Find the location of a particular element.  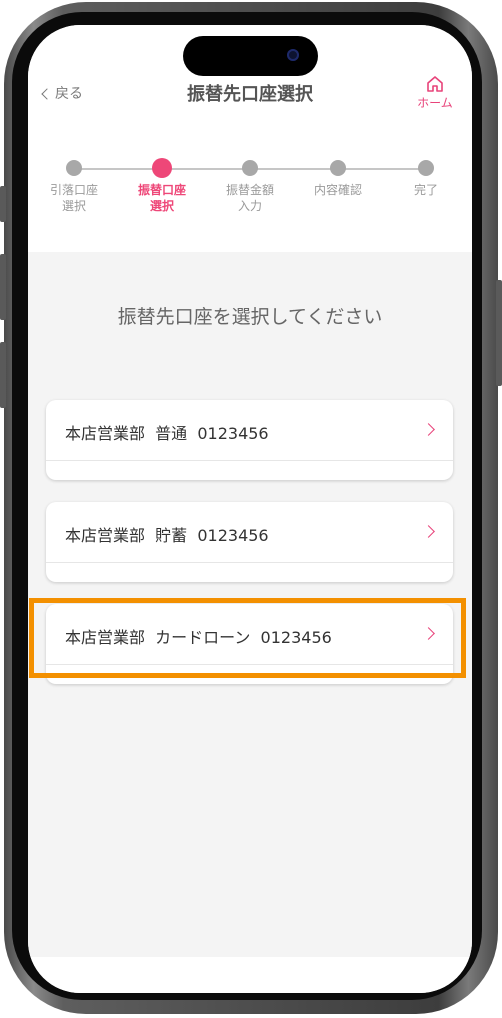

home-icon is located at coordinates (435, 84).